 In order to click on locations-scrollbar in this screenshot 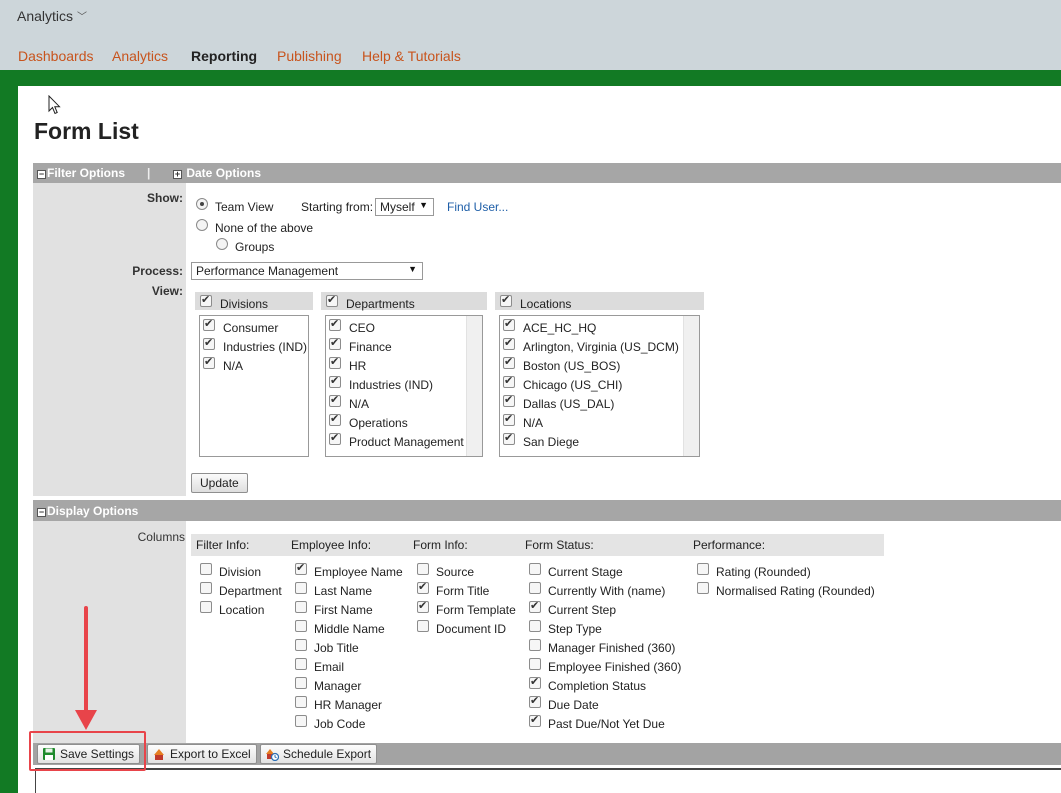, I will do `click(691, 386)`.